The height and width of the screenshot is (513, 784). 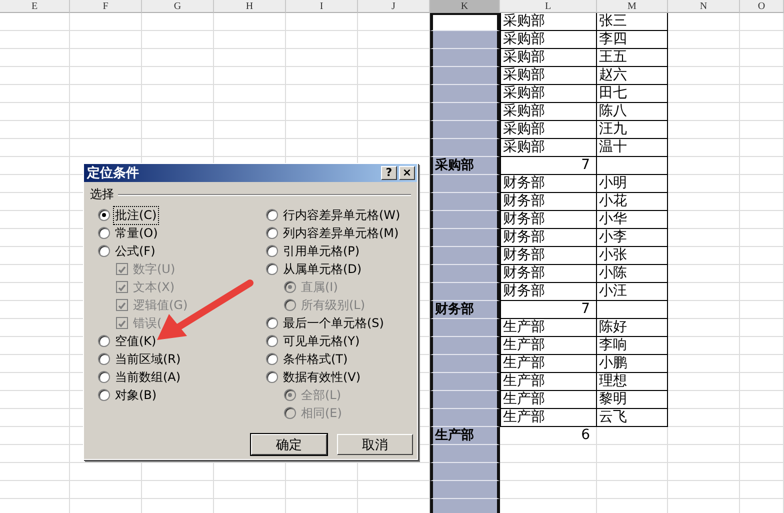 I want to click on table-cell: 小李, so click(x=632, y=238).